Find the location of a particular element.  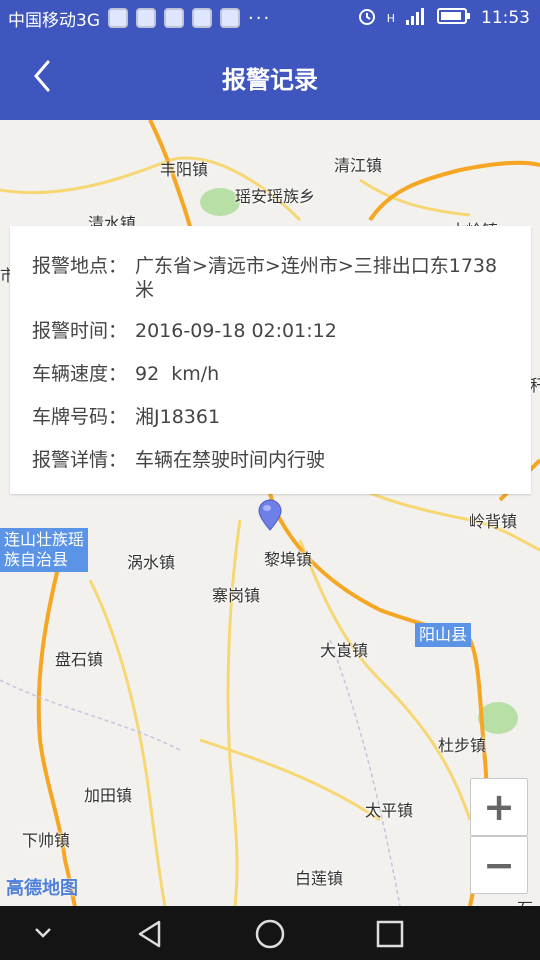

map-label: 下帅镇 is located at coordinates (46, 840).